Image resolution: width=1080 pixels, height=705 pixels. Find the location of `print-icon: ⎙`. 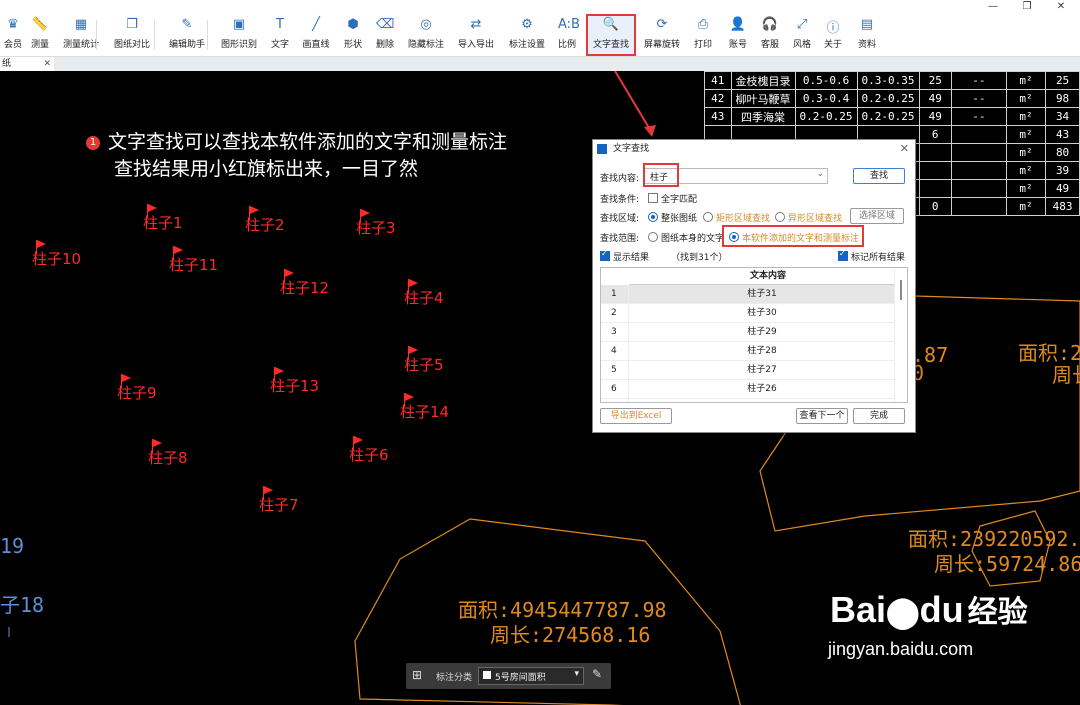

print-icon: ⎙ is located at coordinates (703, 24).